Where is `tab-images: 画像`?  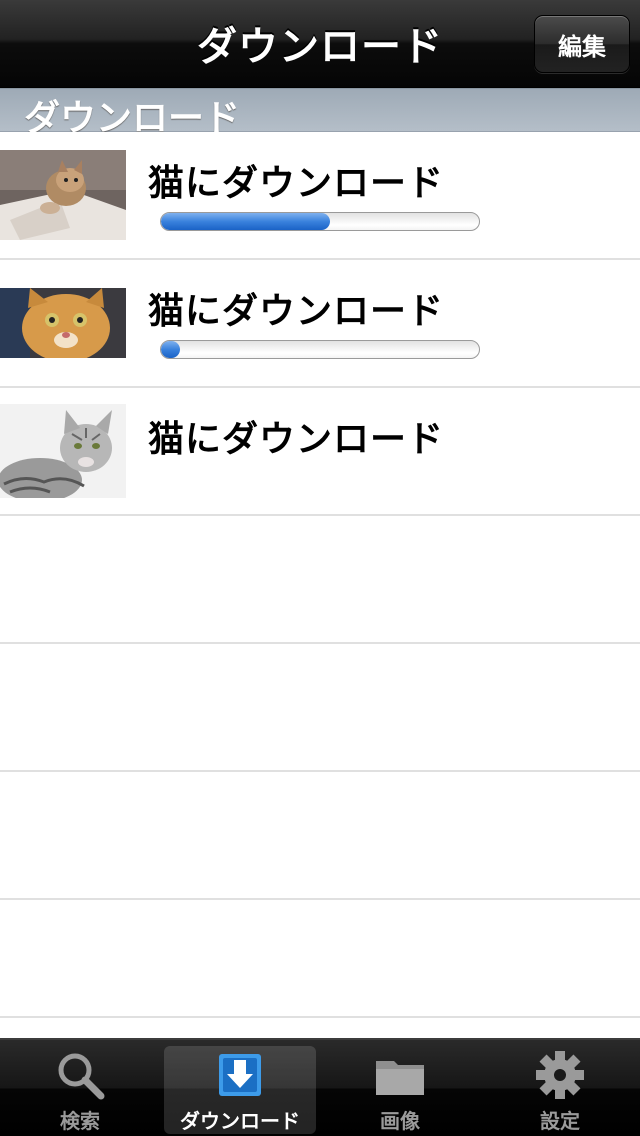
tab-images: 画像 is located at coordinates (400, 1090).